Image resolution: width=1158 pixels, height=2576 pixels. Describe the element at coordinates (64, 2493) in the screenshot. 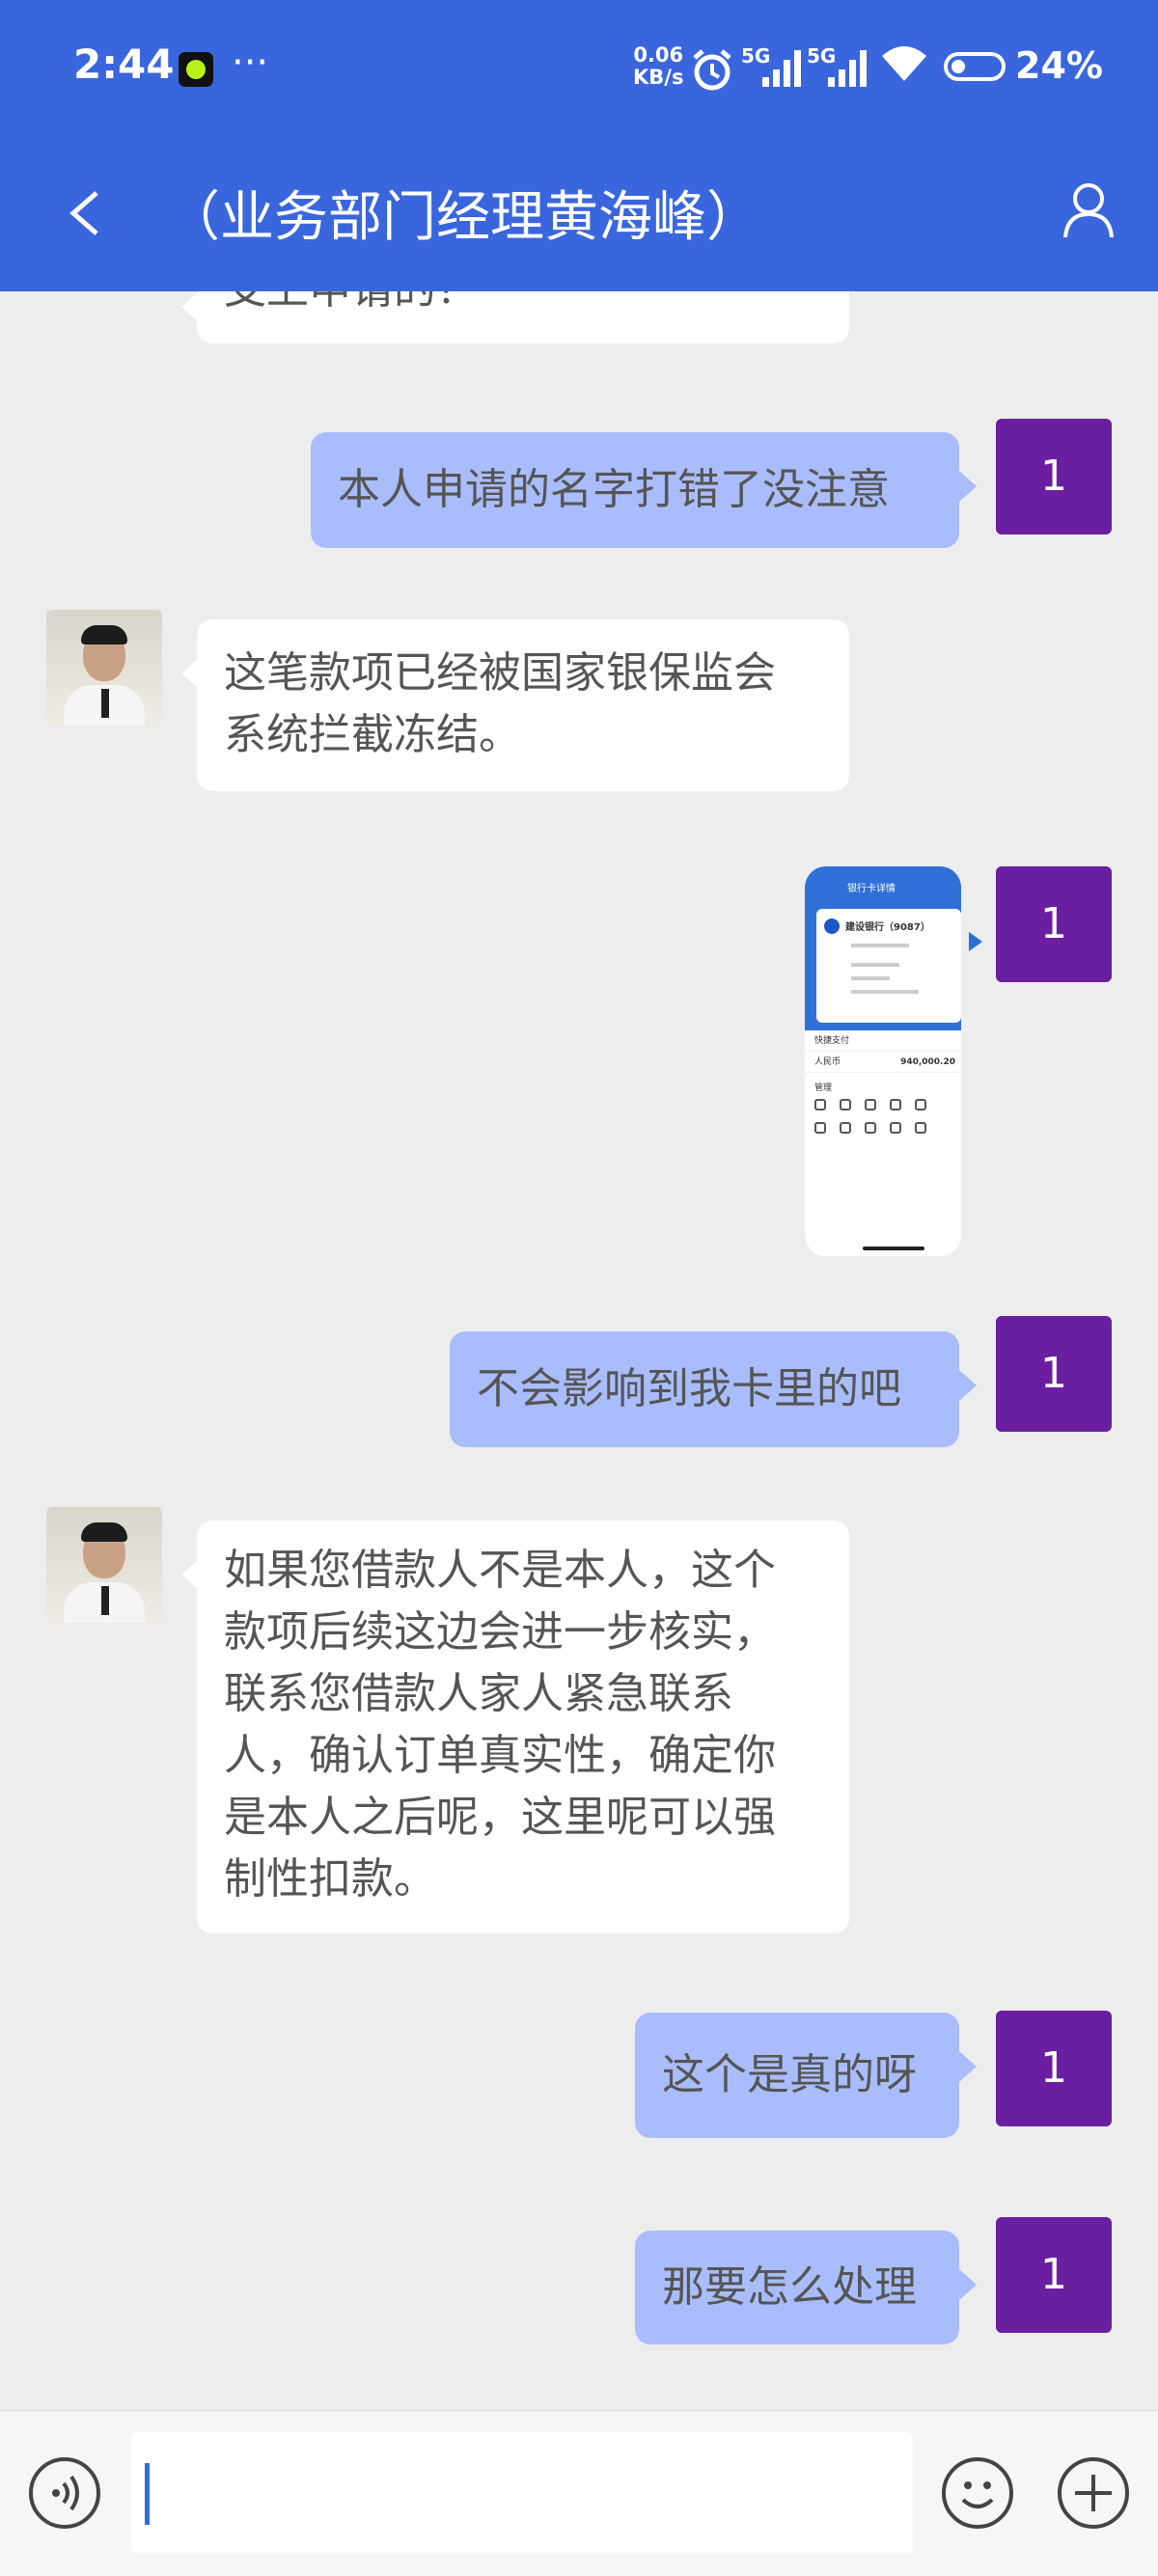

I see `voice-icon` at that location.